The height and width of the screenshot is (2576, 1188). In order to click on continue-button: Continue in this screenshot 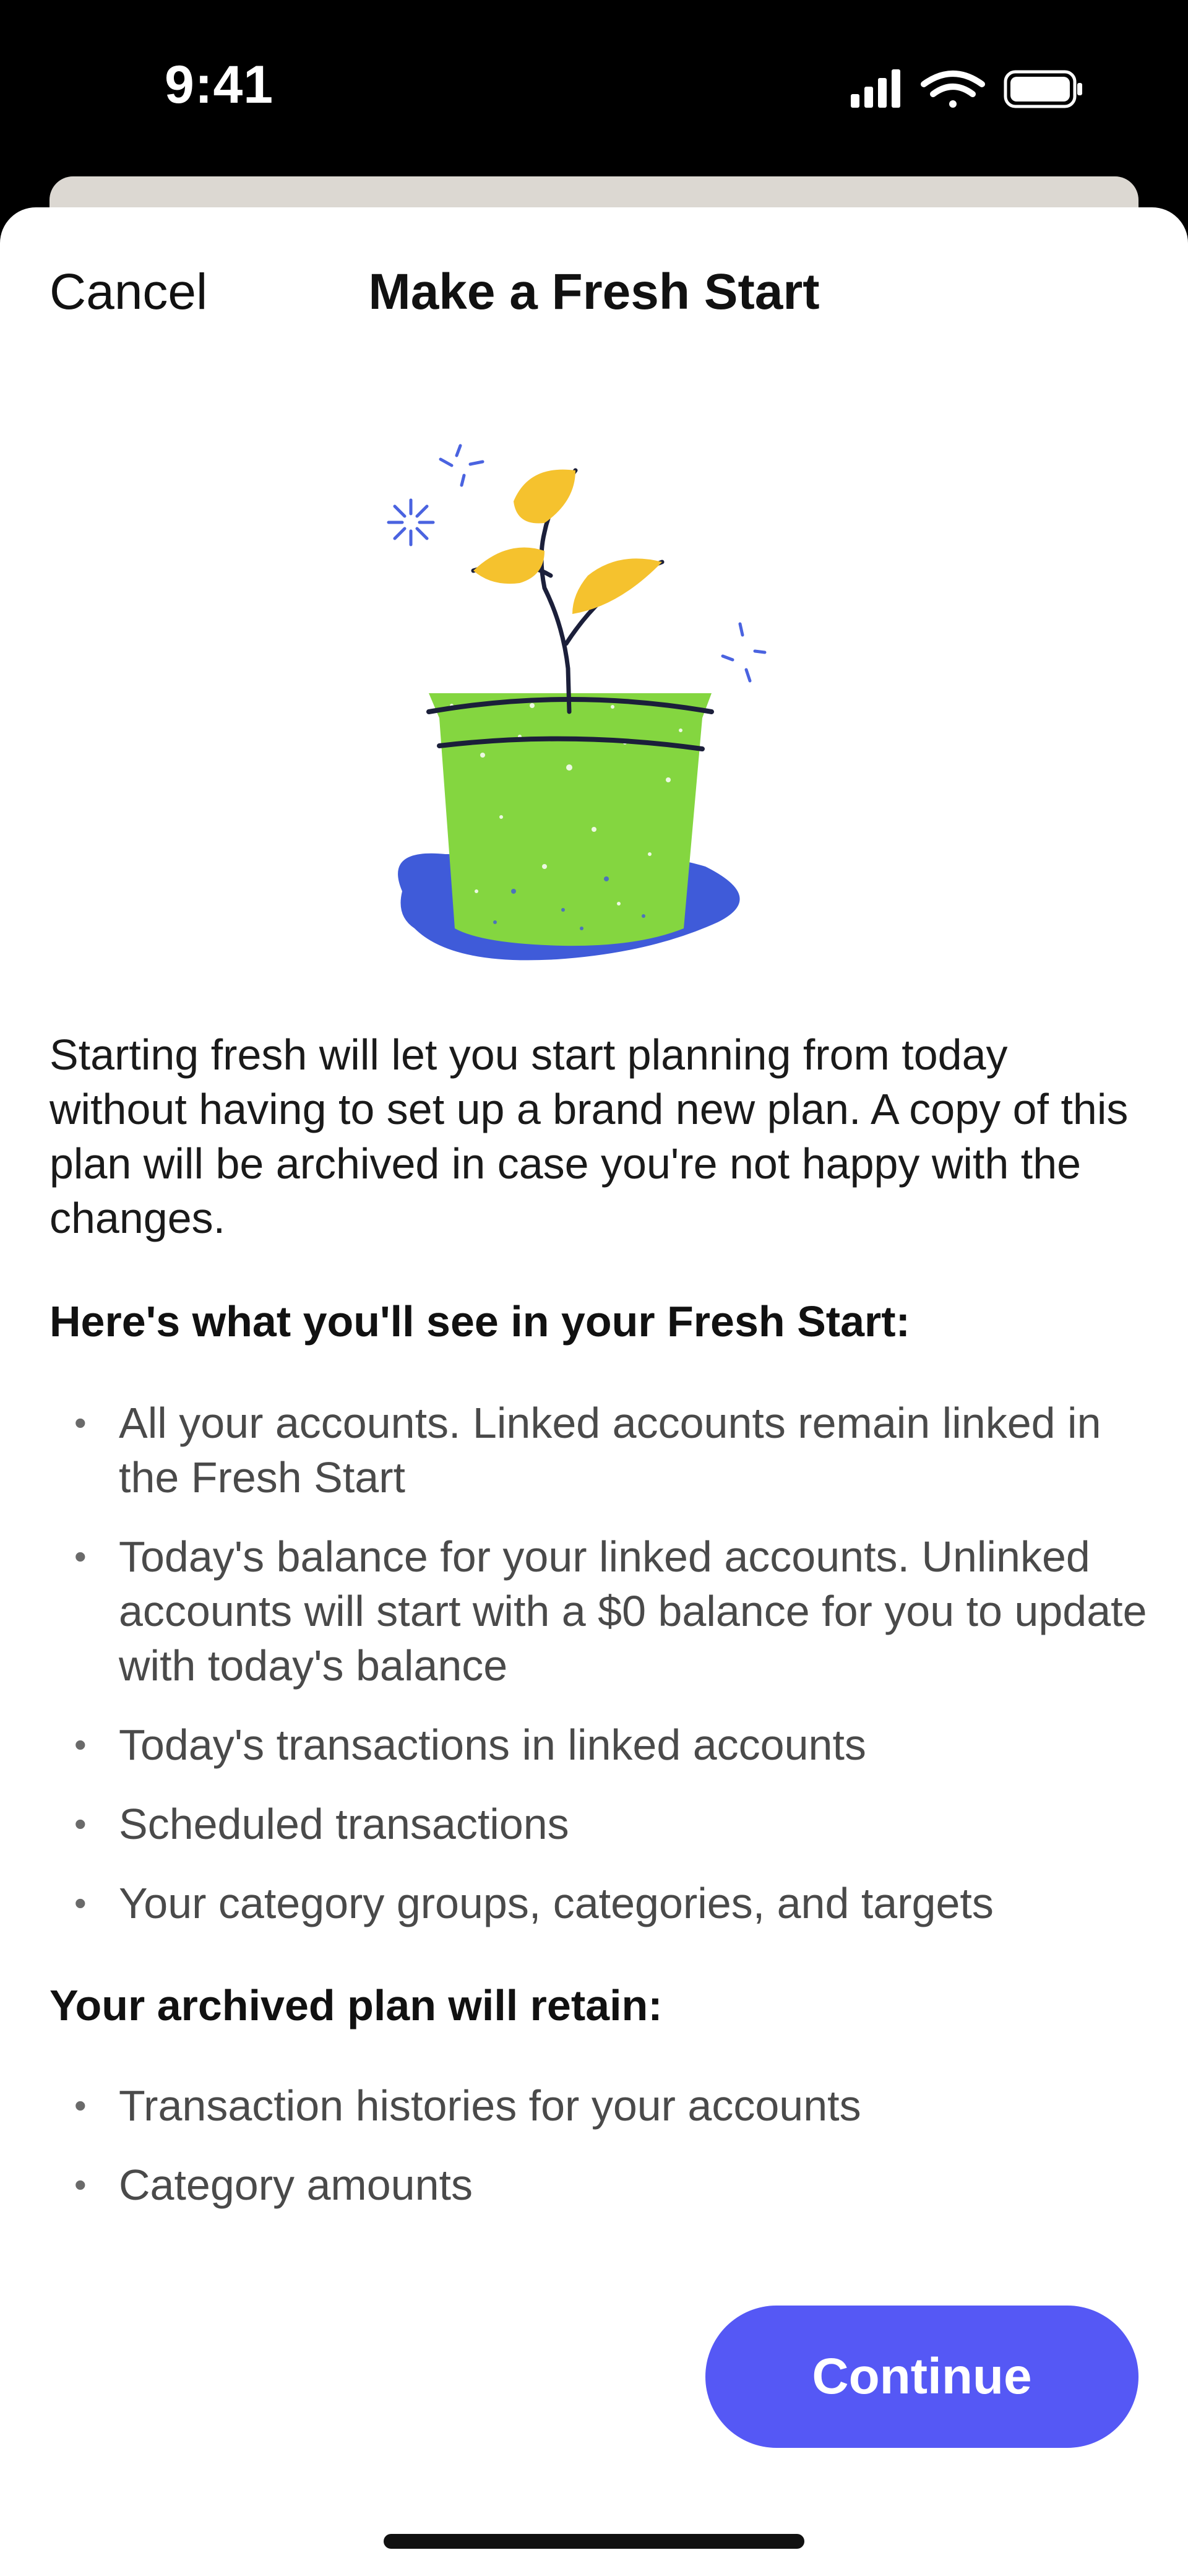, I will do `click(921, 2377)`.